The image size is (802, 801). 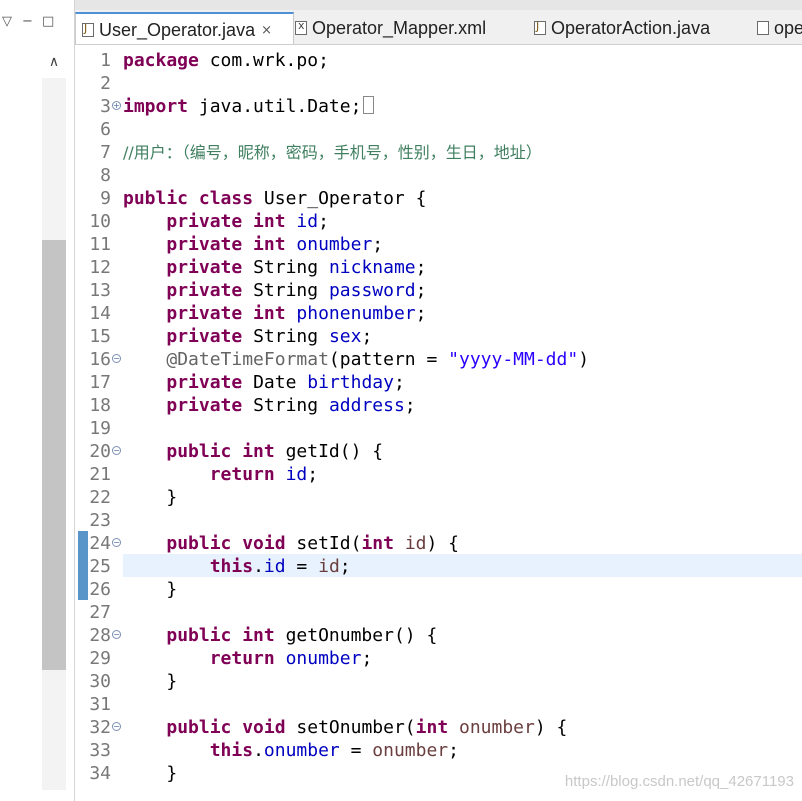 I want to click on minimize-icon: −, so click(x=27, y=22).